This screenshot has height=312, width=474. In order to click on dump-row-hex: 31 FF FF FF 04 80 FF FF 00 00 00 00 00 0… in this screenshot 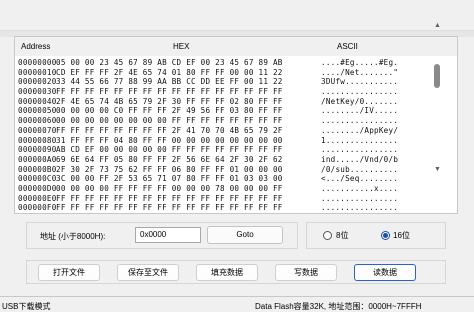, I will do `click(169, 140)`.